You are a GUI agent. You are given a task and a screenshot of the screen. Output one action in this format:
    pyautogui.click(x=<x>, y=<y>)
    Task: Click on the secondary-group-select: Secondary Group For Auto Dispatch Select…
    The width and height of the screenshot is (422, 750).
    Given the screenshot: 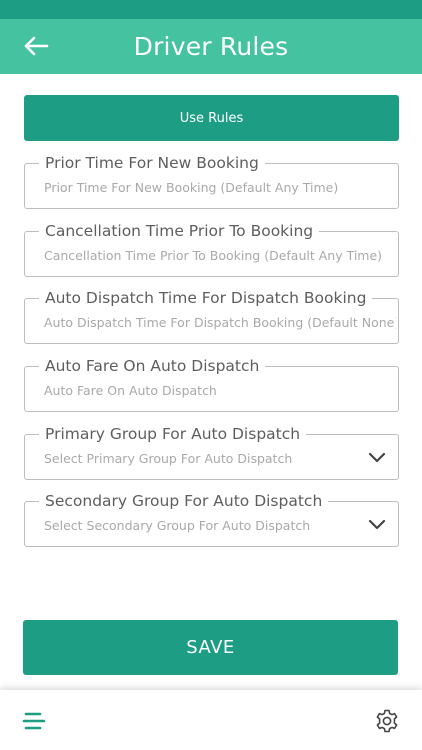 What is the action you would take?
    pyautogui.click(x=211, y=519)
    